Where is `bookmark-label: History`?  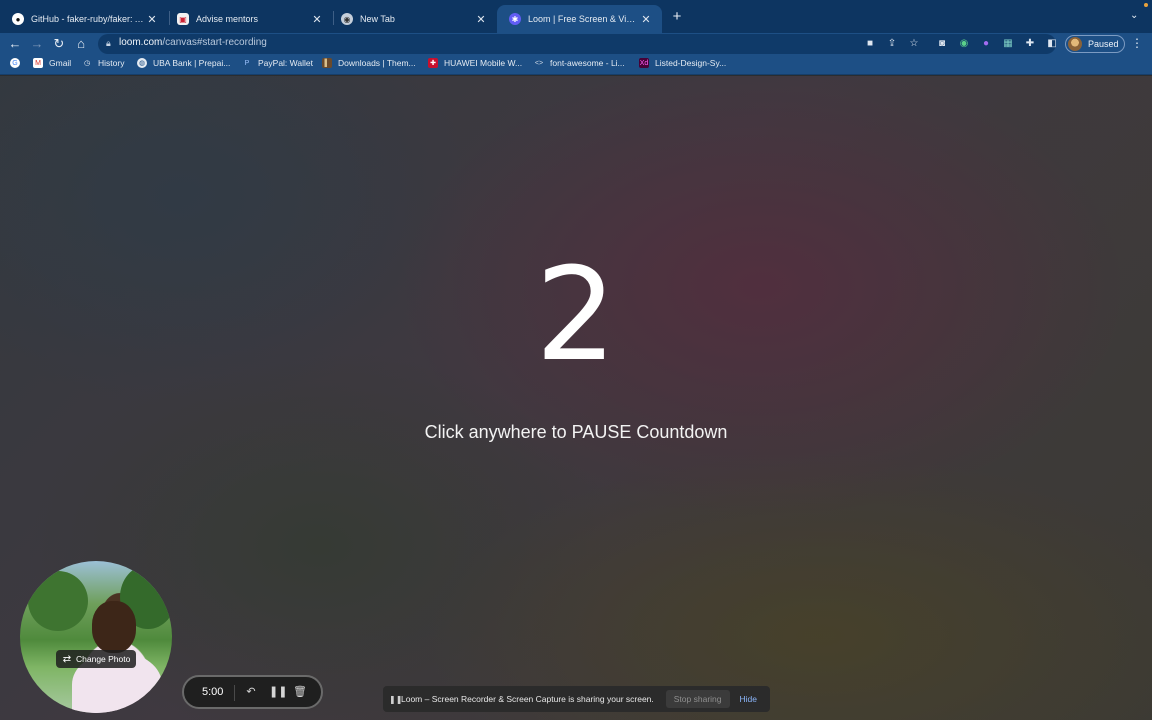 bookmark-label: History is located at coordinates (111, 63).